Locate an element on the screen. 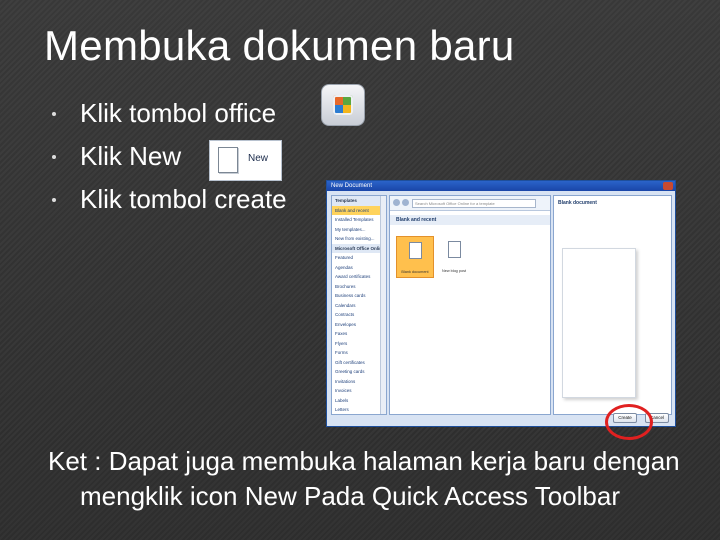 The image size is (720, 540). template-category-item: Microsoft Office Online is located at coordinates (359, 248).